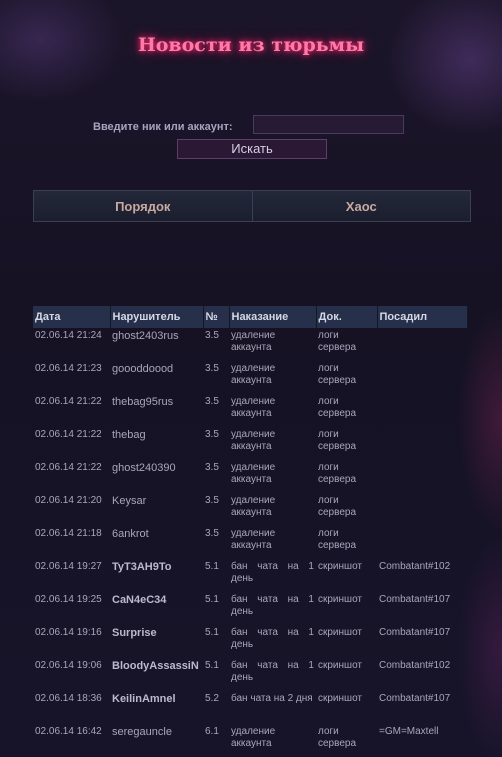 This screenshot has height=757, width=502. What do you see at coordinates (156, 707) in the screenshot?
I see `offender-cell: KeilinAmnel` at bounding box center [156, 707].